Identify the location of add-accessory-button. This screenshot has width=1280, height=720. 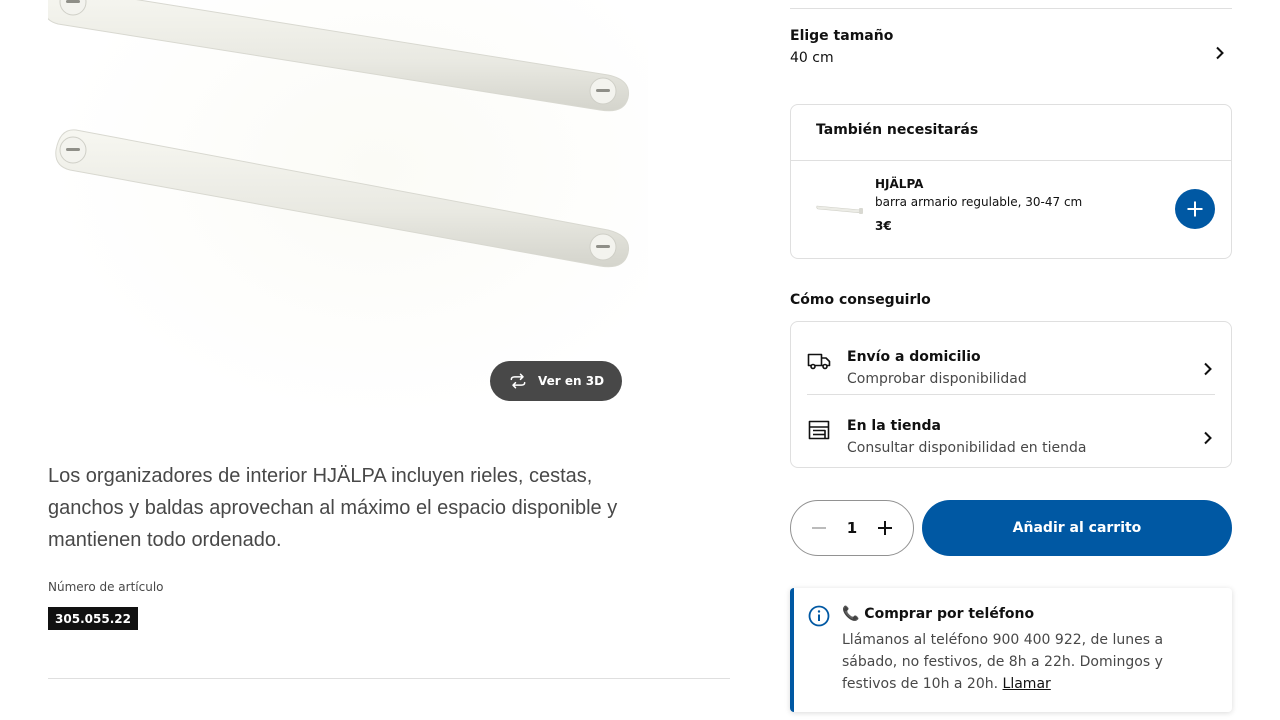
(1195, 209).